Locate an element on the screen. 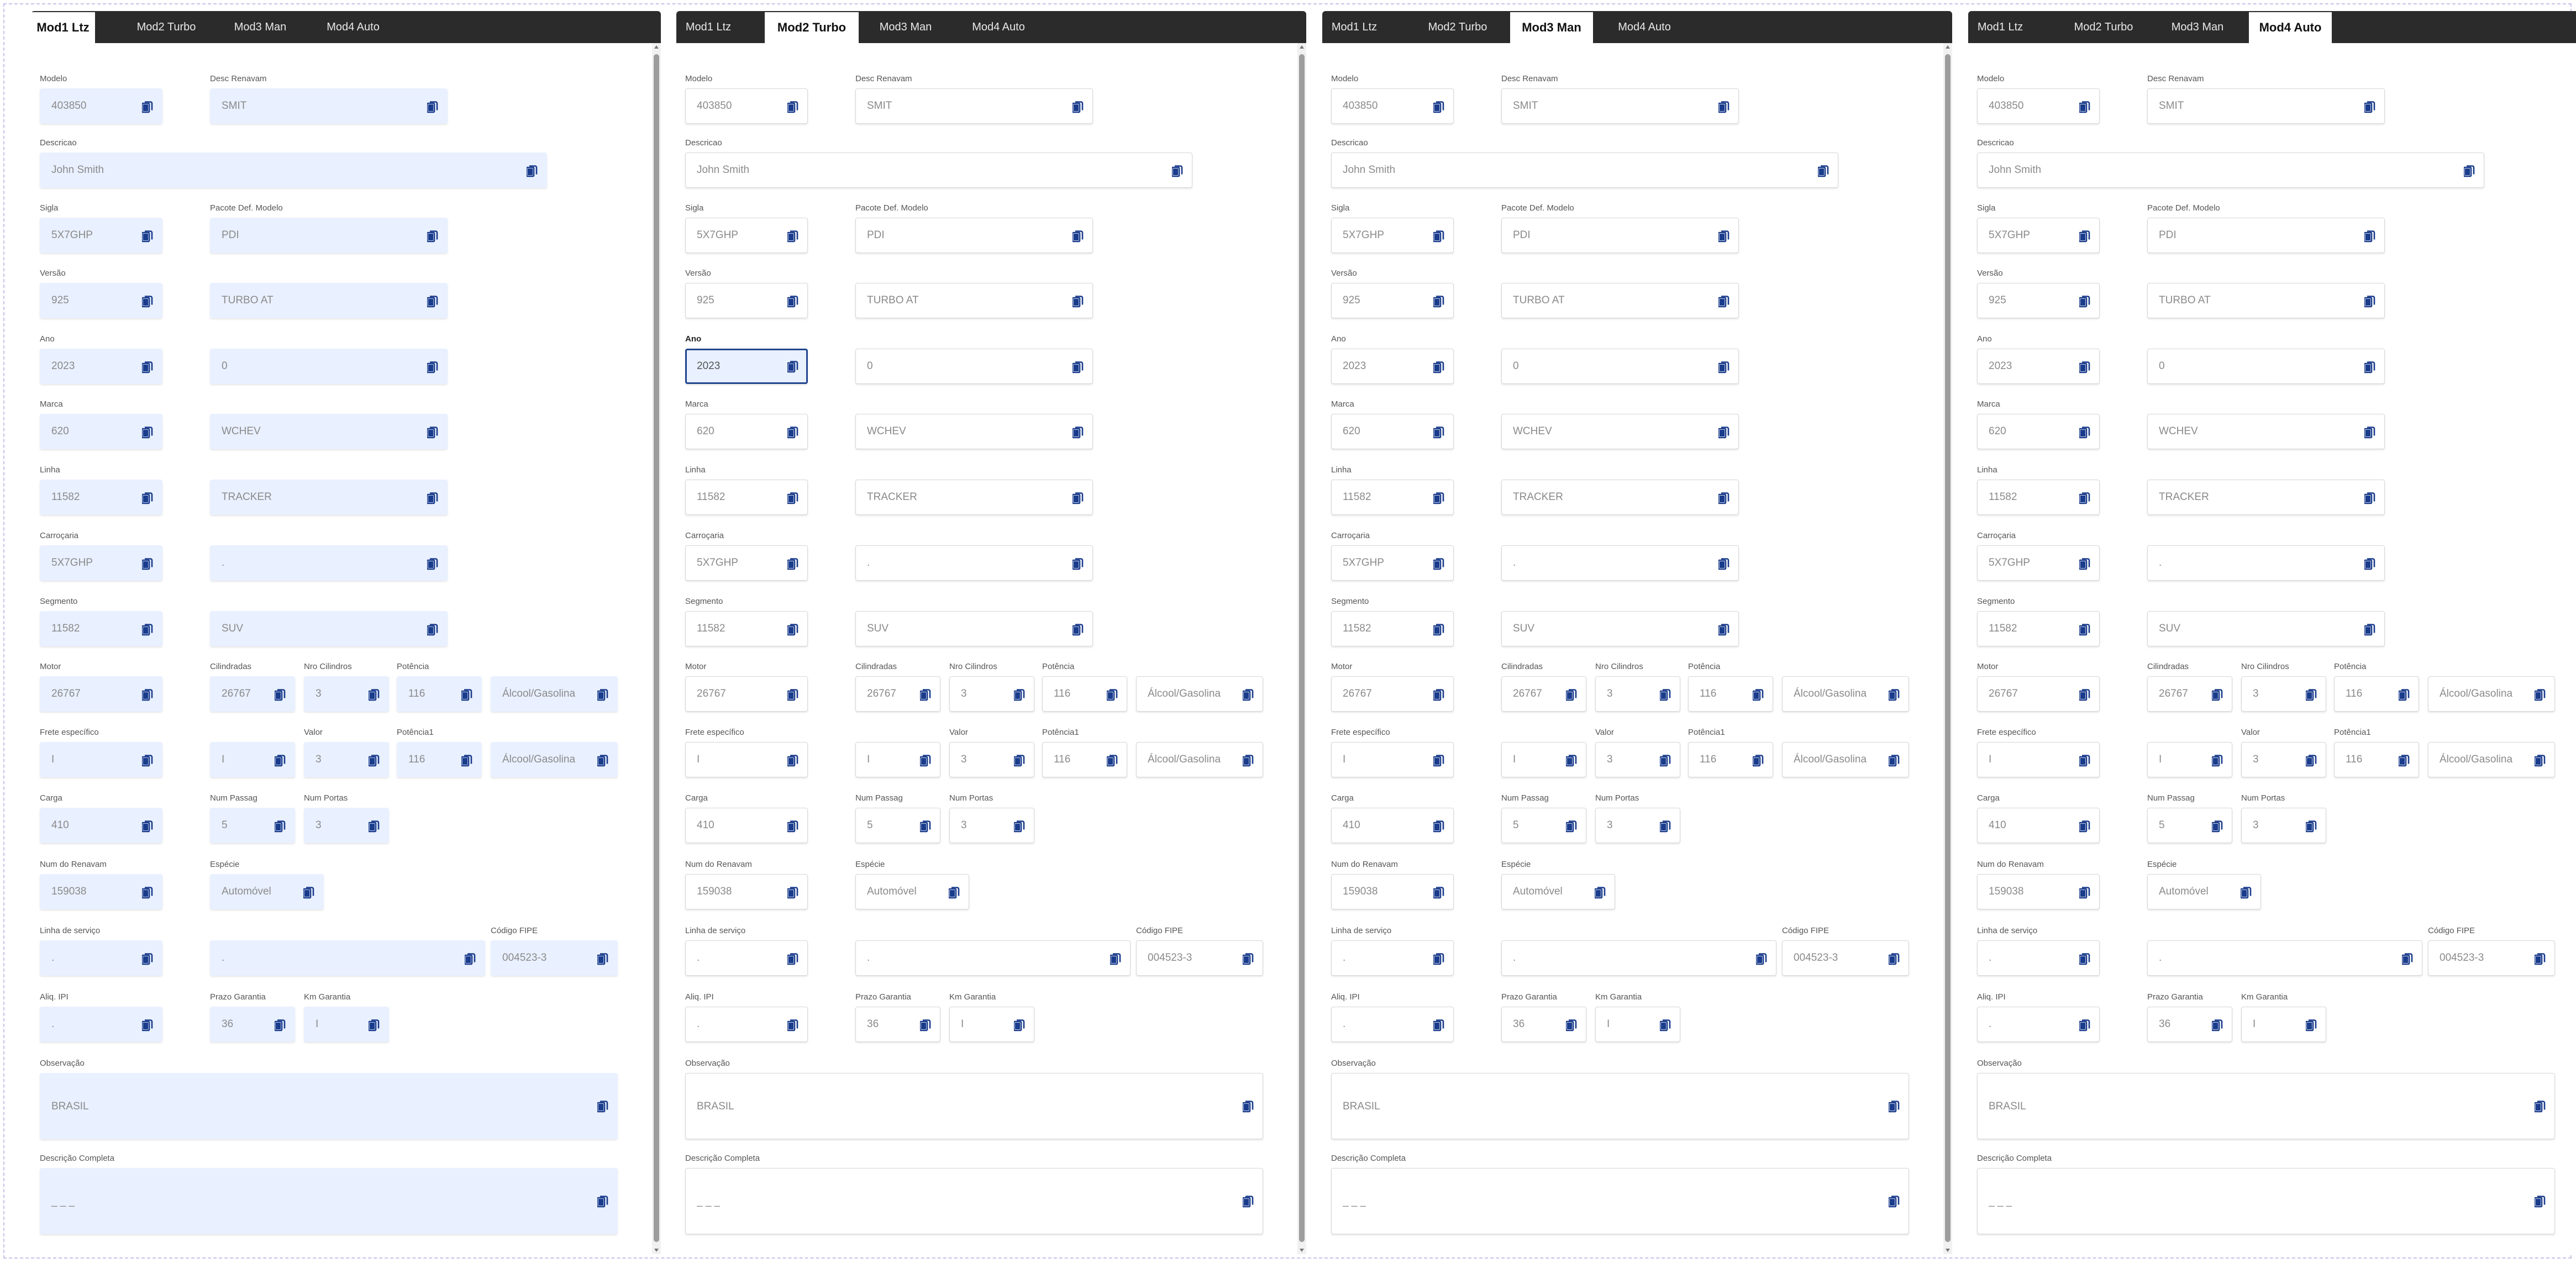  segmento-field: 11582 is located at coordinates (746, 628).